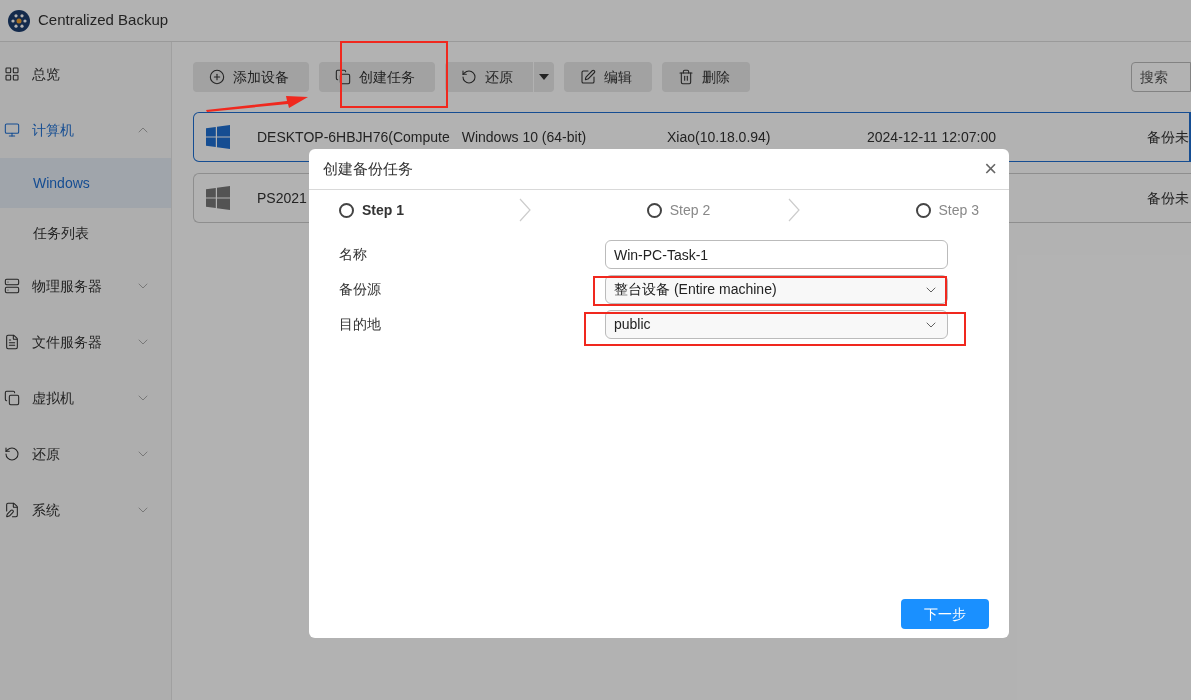 The image size is (1191, 700). What do you see at coordinates (371, 210) in the screenshot?
I see `step: Step 1` at bounding box center [371, 210].